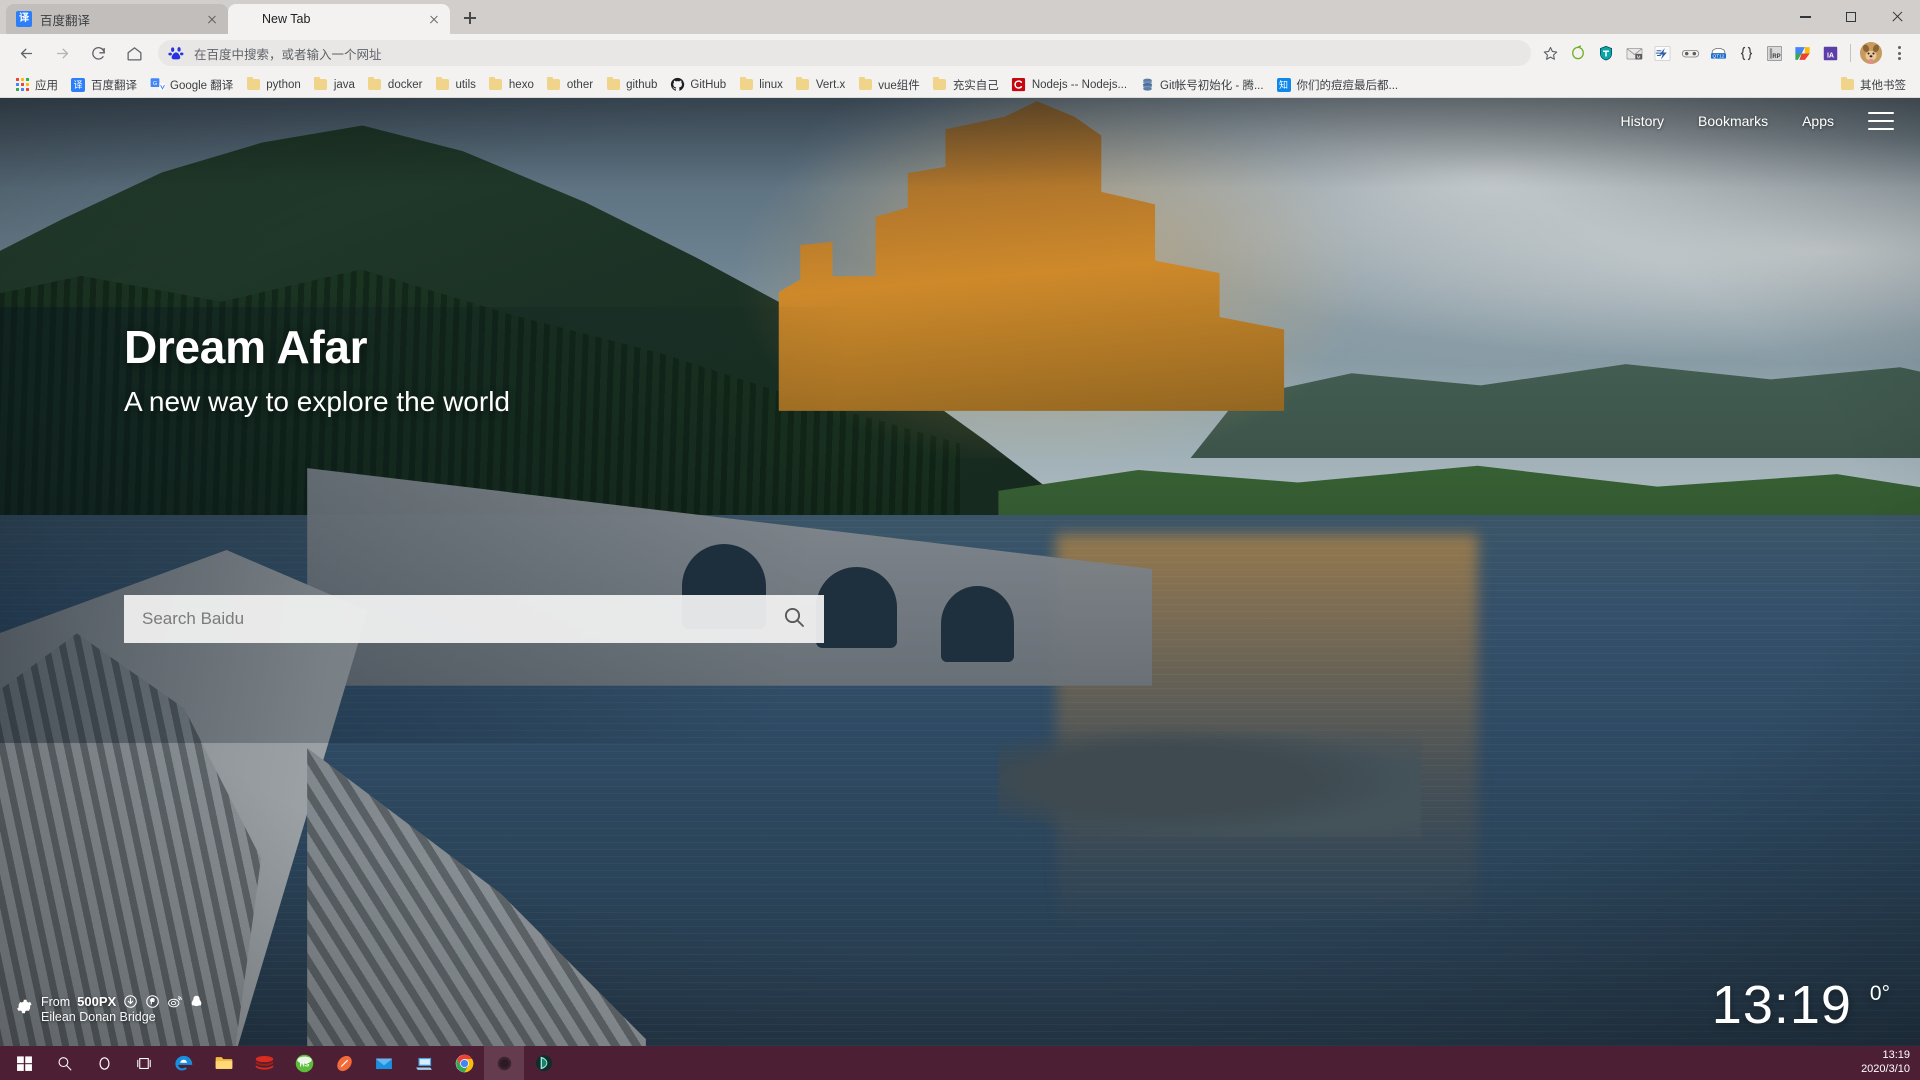 The image size is (1920, 1080). Describe the element at coordinates (697, 85) in the screenshot. I see `bookmark-github: GitHub` at that location.